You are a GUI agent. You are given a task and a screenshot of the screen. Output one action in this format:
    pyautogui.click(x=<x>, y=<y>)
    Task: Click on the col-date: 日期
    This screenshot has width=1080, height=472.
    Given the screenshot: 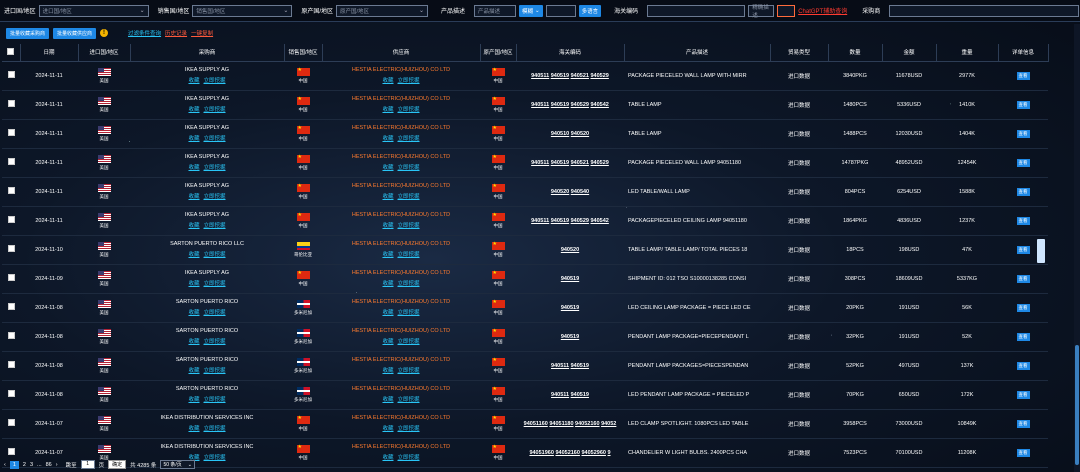 What is the action you would take?
    pyautogui.click(x=49, y=53)
    